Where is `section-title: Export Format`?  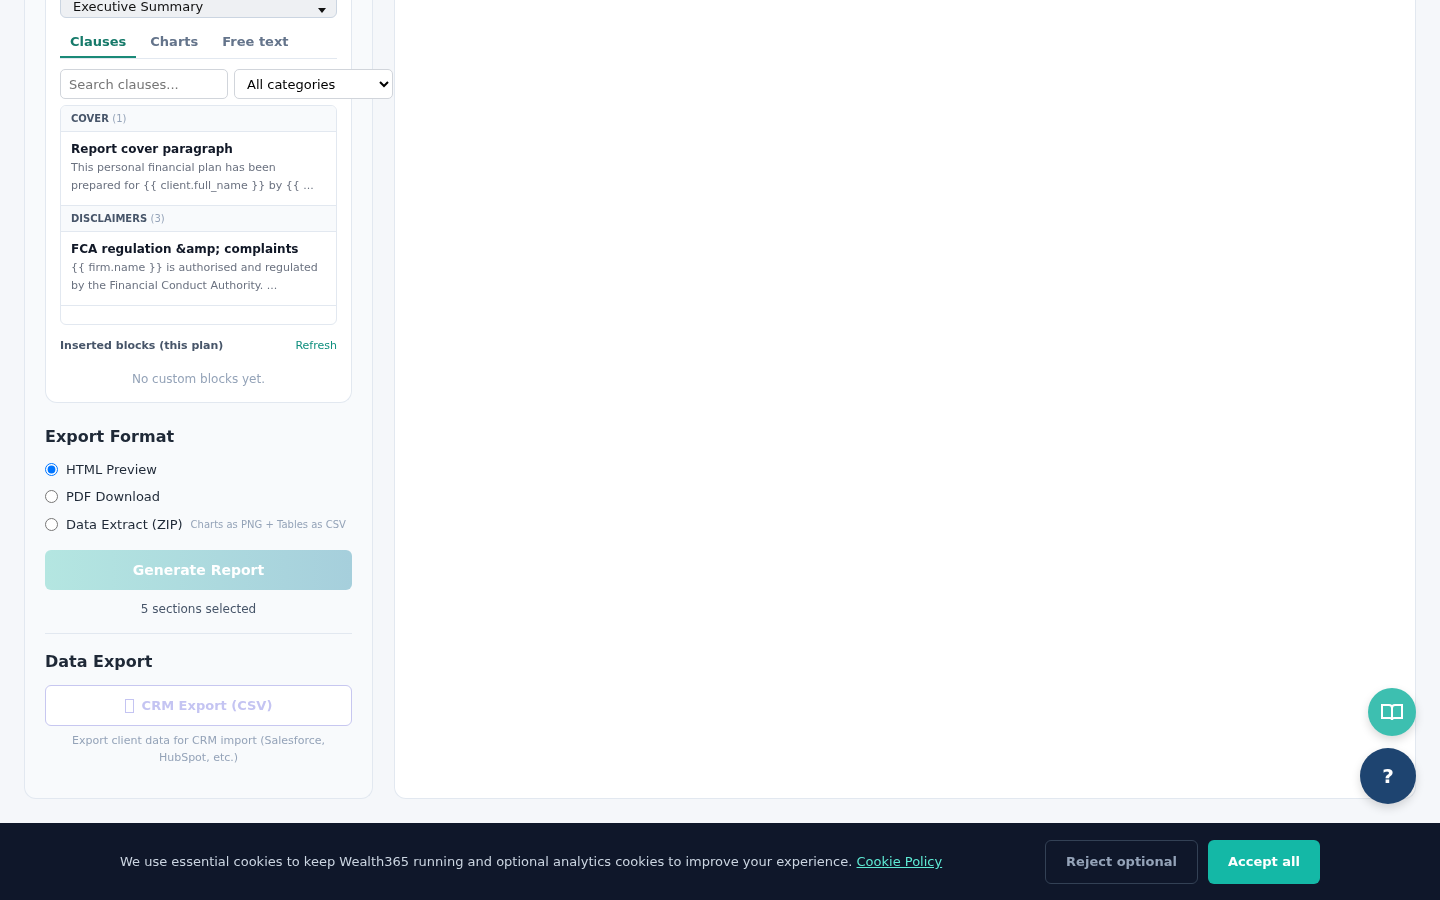 section-title: Export Format is located at coordinates (110, 436).